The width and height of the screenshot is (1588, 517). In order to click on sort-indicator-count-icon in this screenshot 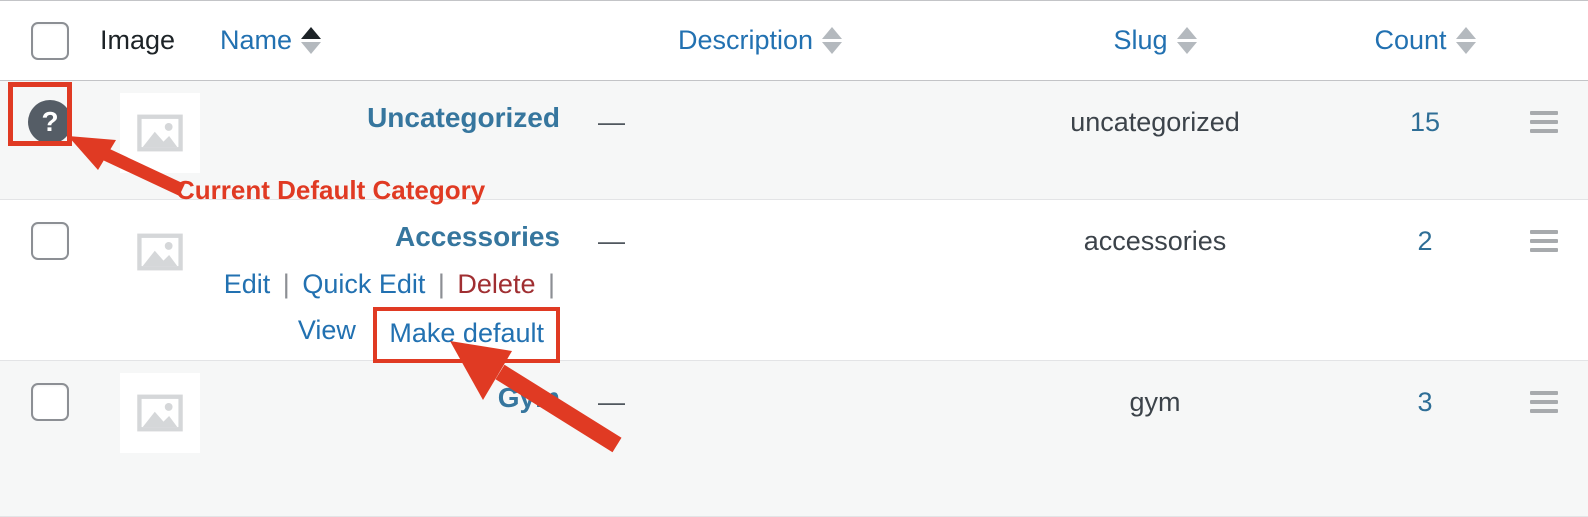, I will do `click(1465, 40)`.